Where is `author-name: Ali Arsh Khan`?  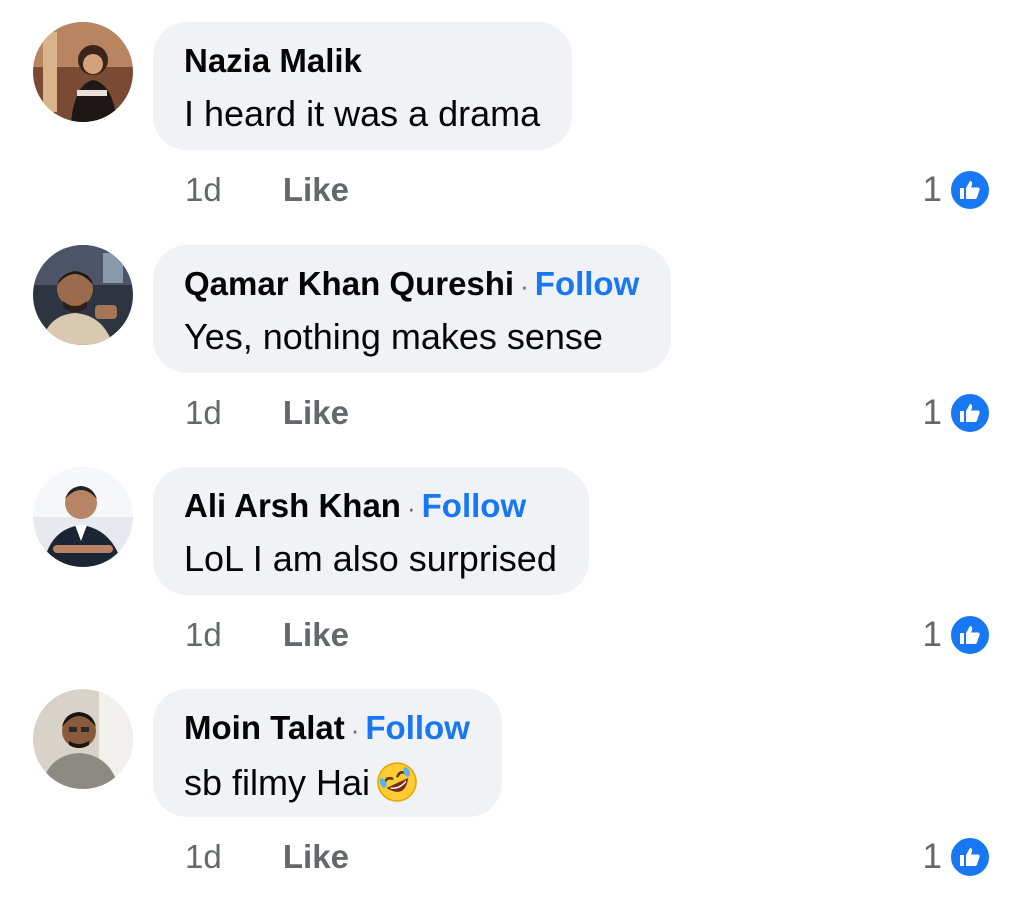
author-name: Ali Arsh Khan is located at coordinates (292, 505).